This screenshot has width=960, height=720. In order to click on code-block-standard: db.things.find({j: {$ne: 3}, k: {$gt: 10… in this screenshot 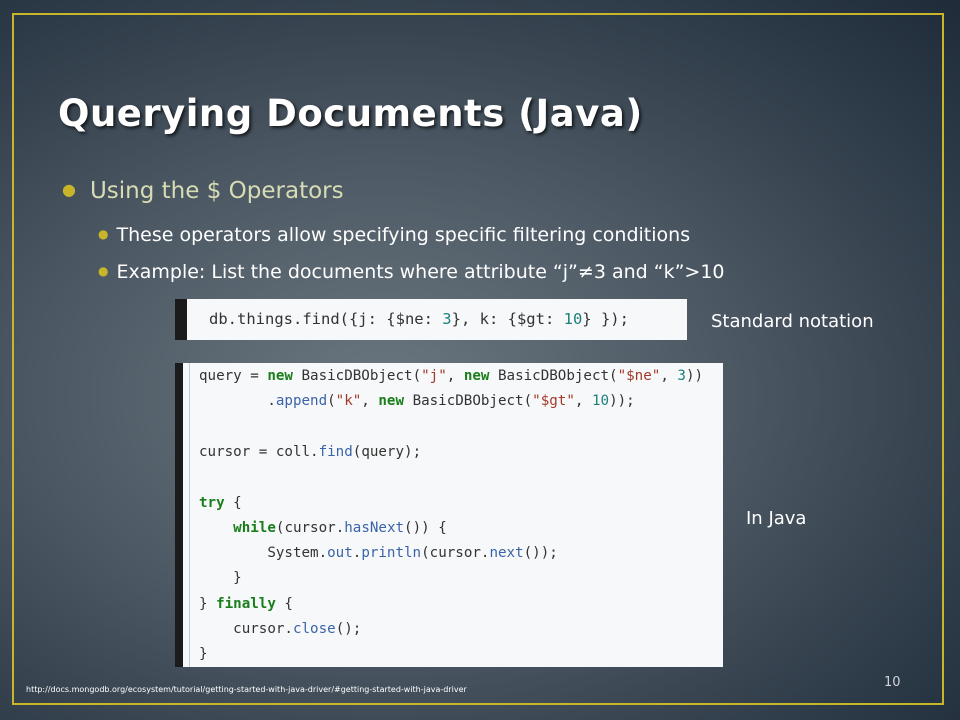, I will do `click(431, 319)`.